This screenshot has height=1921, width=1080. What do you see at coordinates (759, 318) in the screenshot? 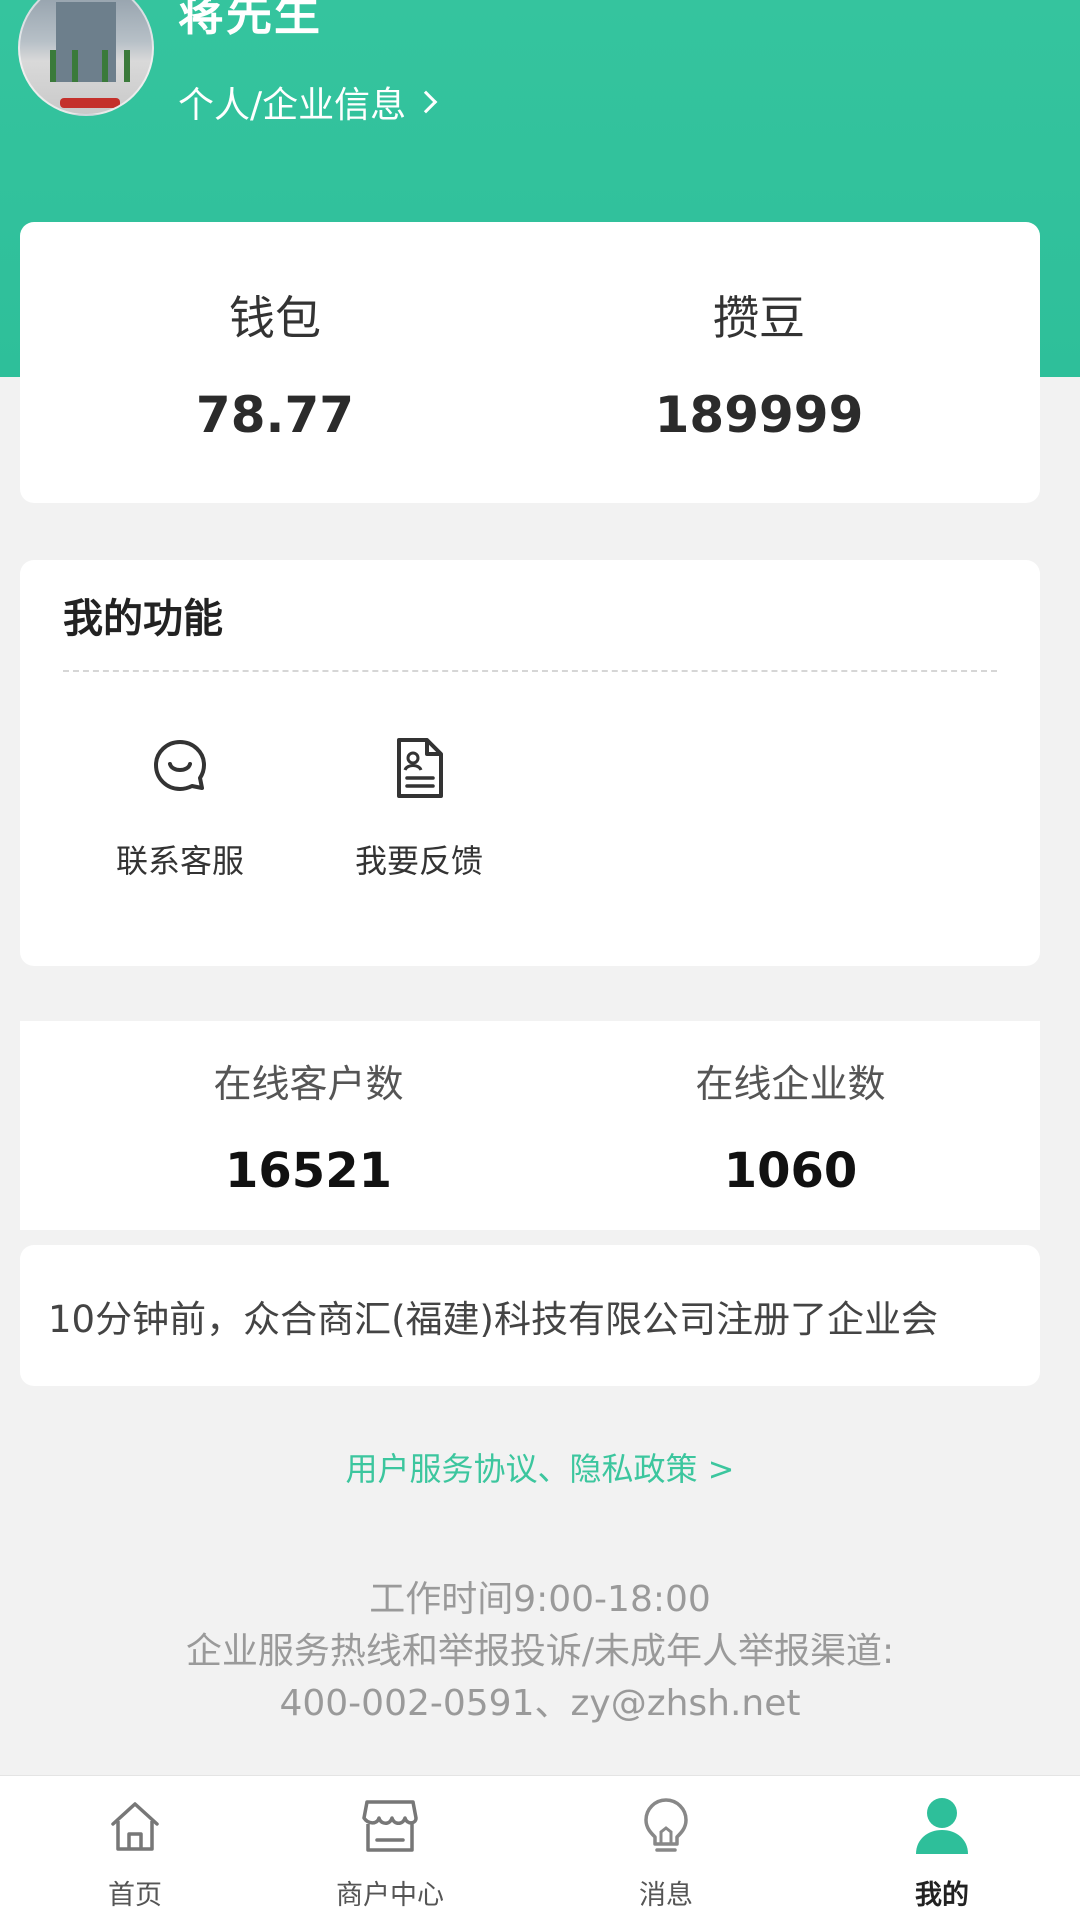
I see `beans-label: 攒豆` at bounding box center [759, 318].